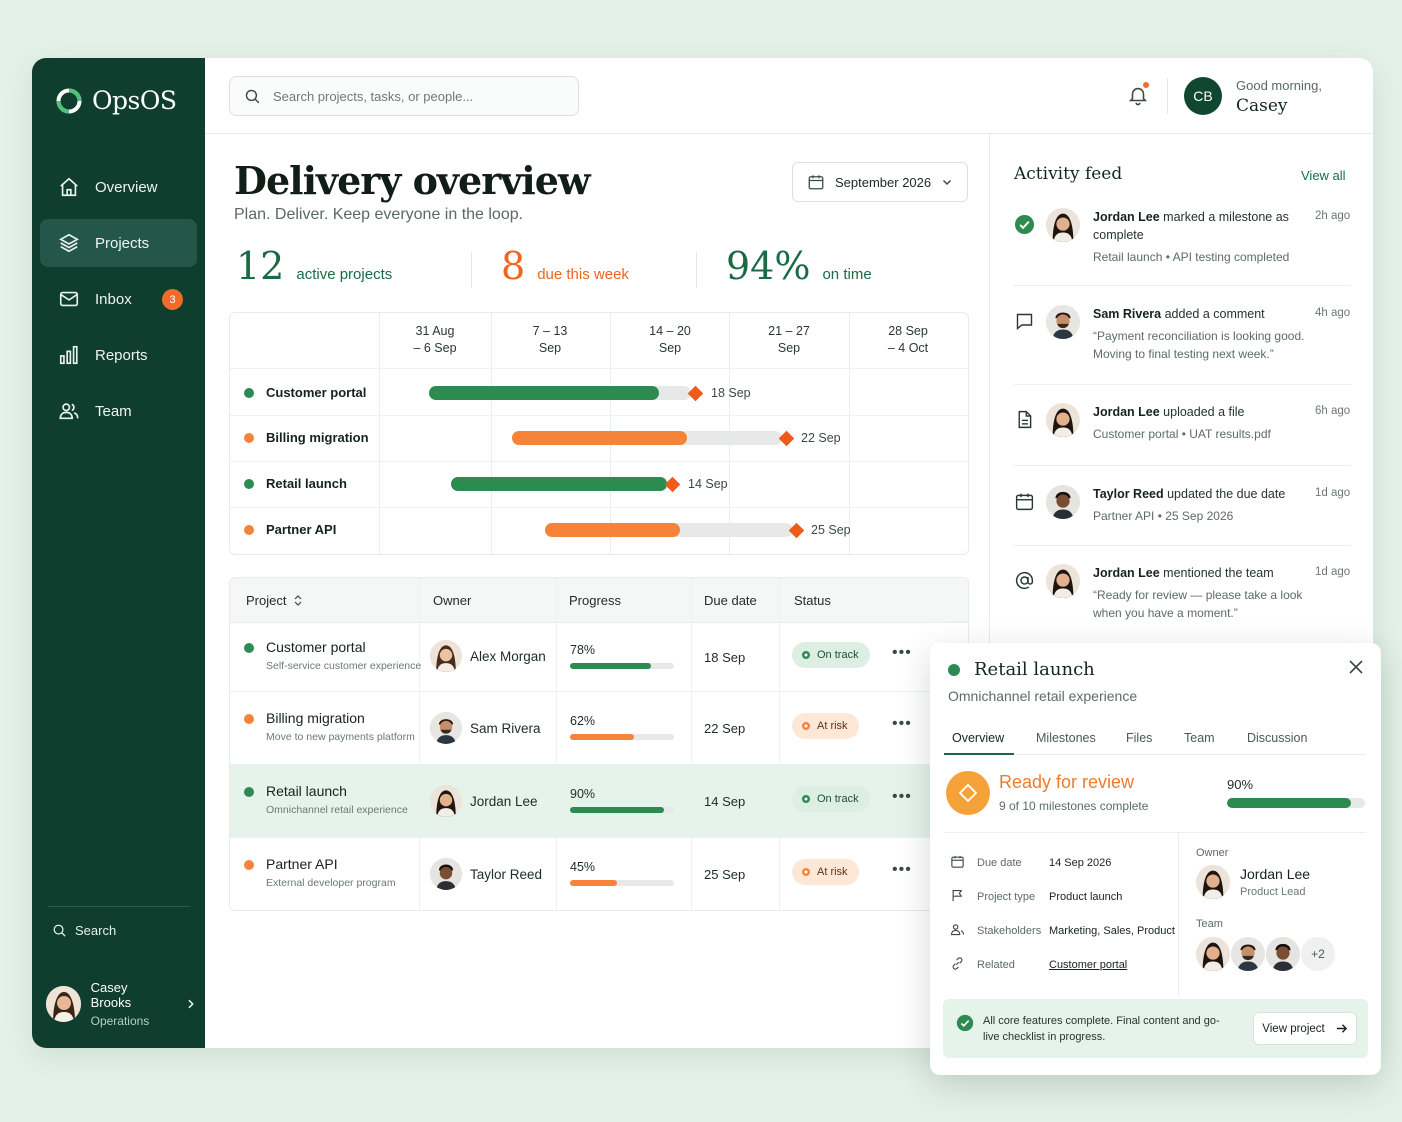  What do you see at coordinates (1333, 411) in the screenshot?
I see `activity-time: 6h ago` at bounding box center [1333, 411].